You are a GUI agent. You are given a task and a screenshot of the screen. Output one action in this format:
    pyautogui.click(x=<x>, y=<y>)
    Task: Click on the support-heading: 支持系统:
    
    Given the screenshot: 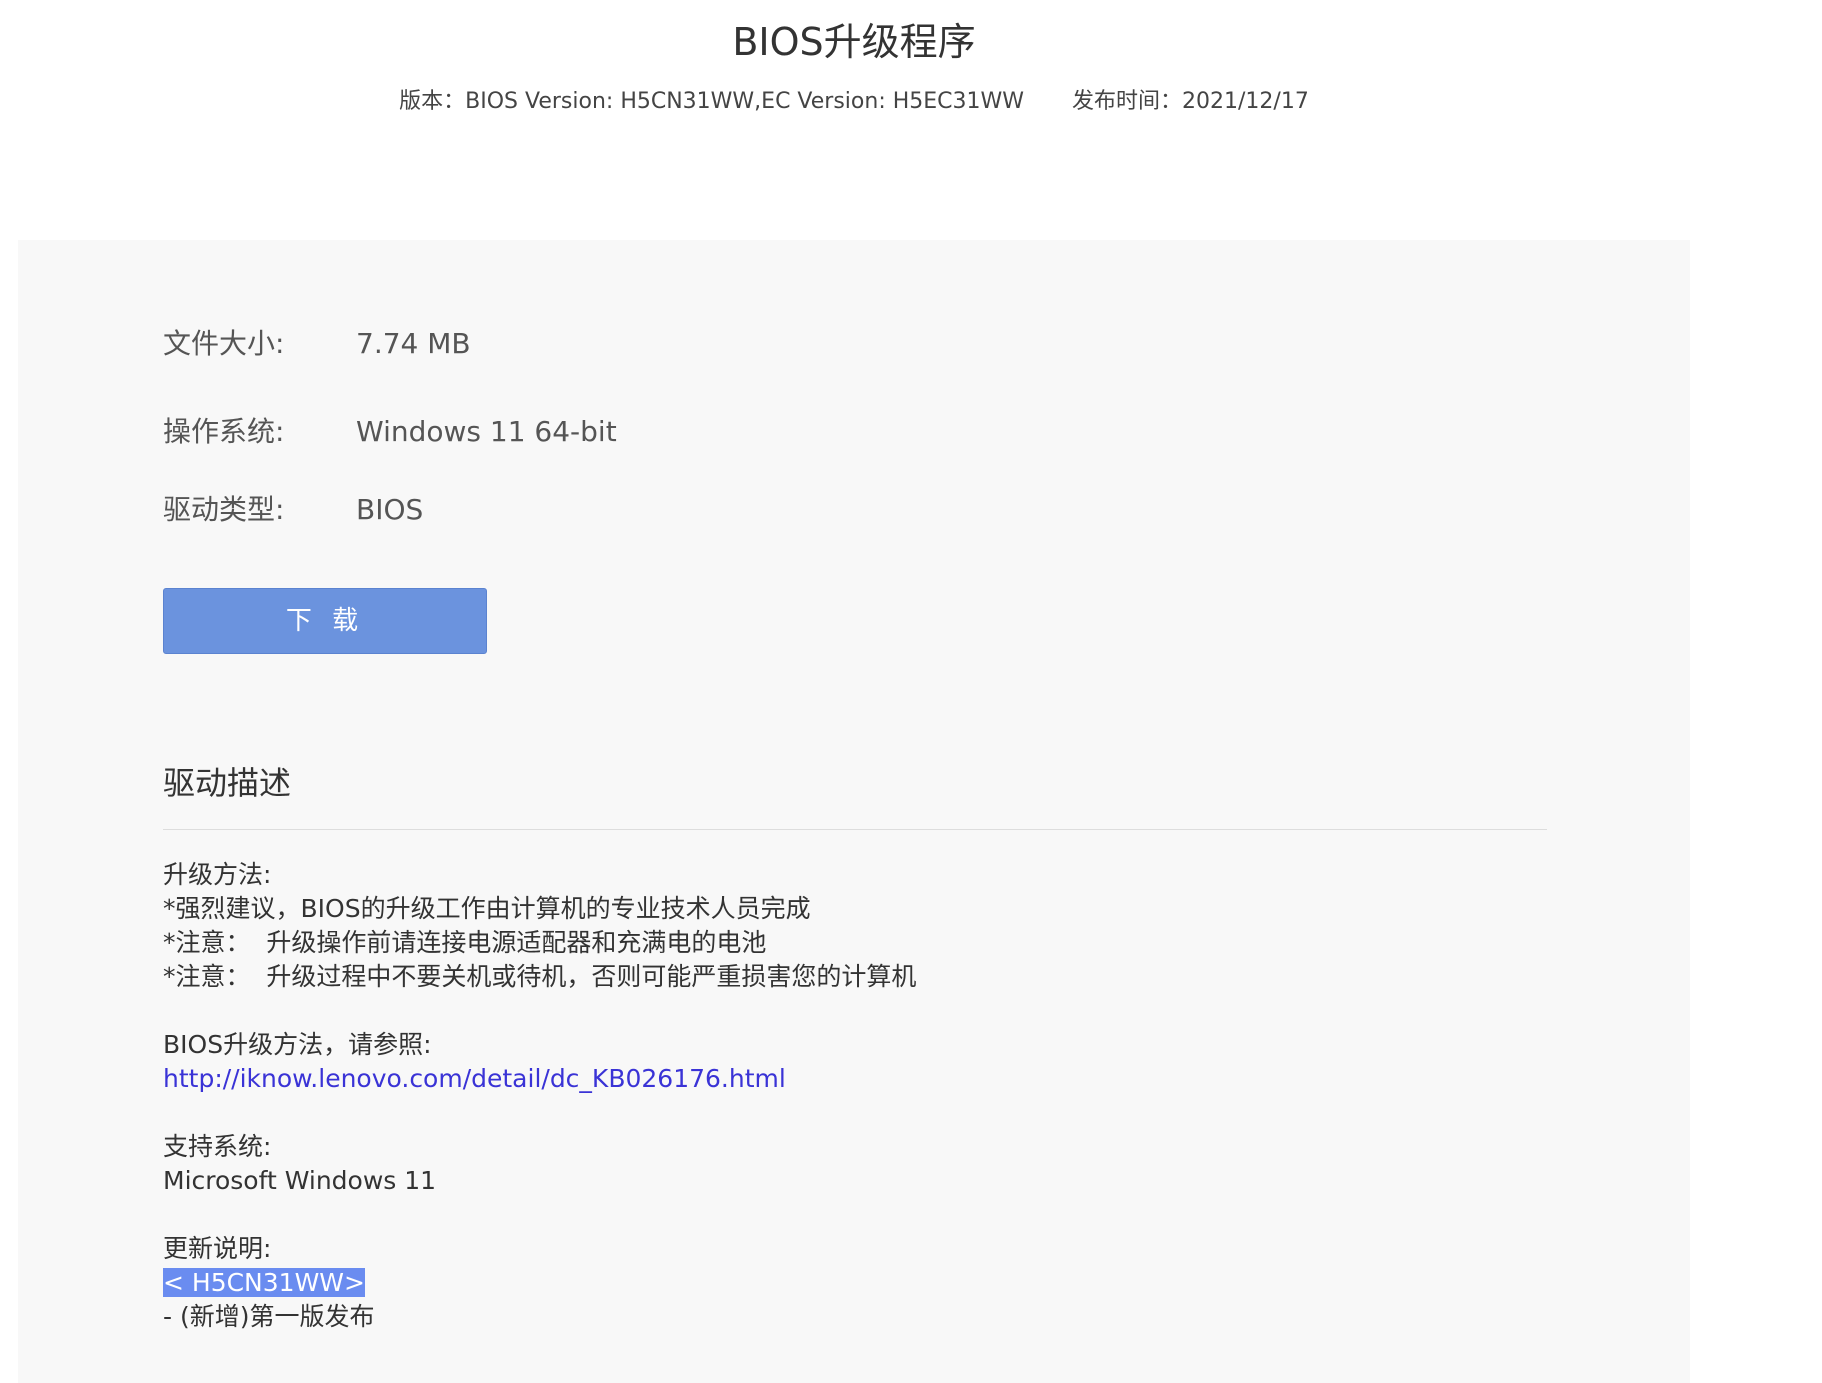 What is the action you would take?
    pyautogui.click(x=217, y=1146)
    